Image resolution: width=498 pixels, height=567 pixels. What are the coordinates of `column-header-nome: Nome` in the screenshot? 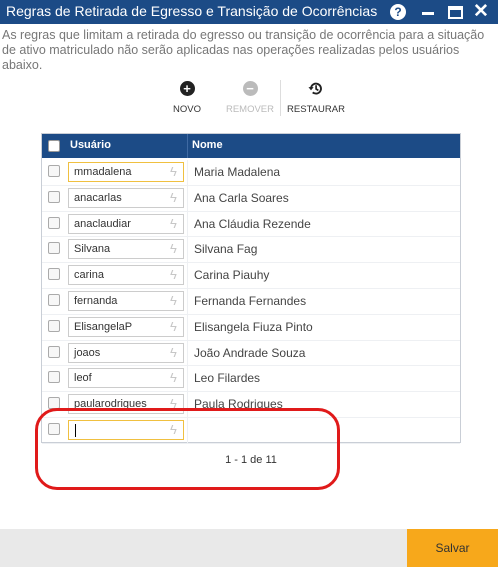 It's located at (207, 145).